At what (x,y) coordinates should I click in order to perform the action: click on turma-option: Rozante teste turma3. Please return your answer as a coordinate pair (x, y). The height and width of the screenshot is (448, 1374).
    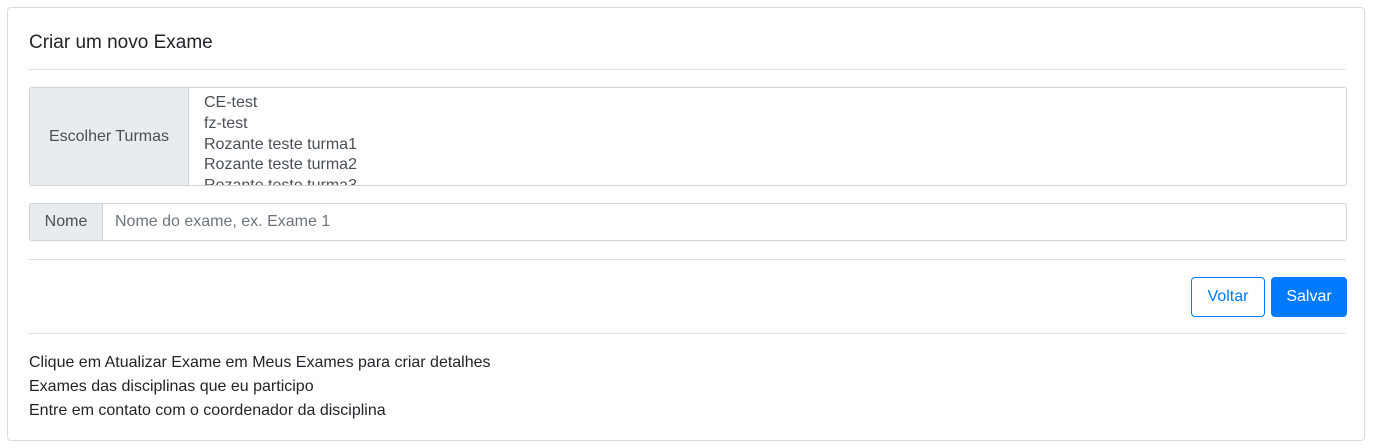
    Looking at the image, I should click on (775, 180).